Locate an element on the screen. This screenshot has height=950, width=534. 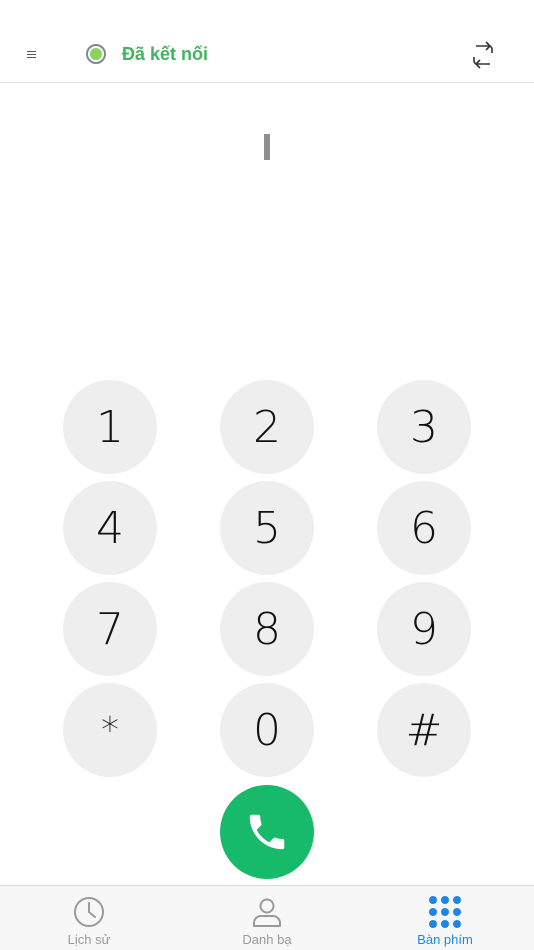
key-0: 0 is located at coordinates (267, 730).